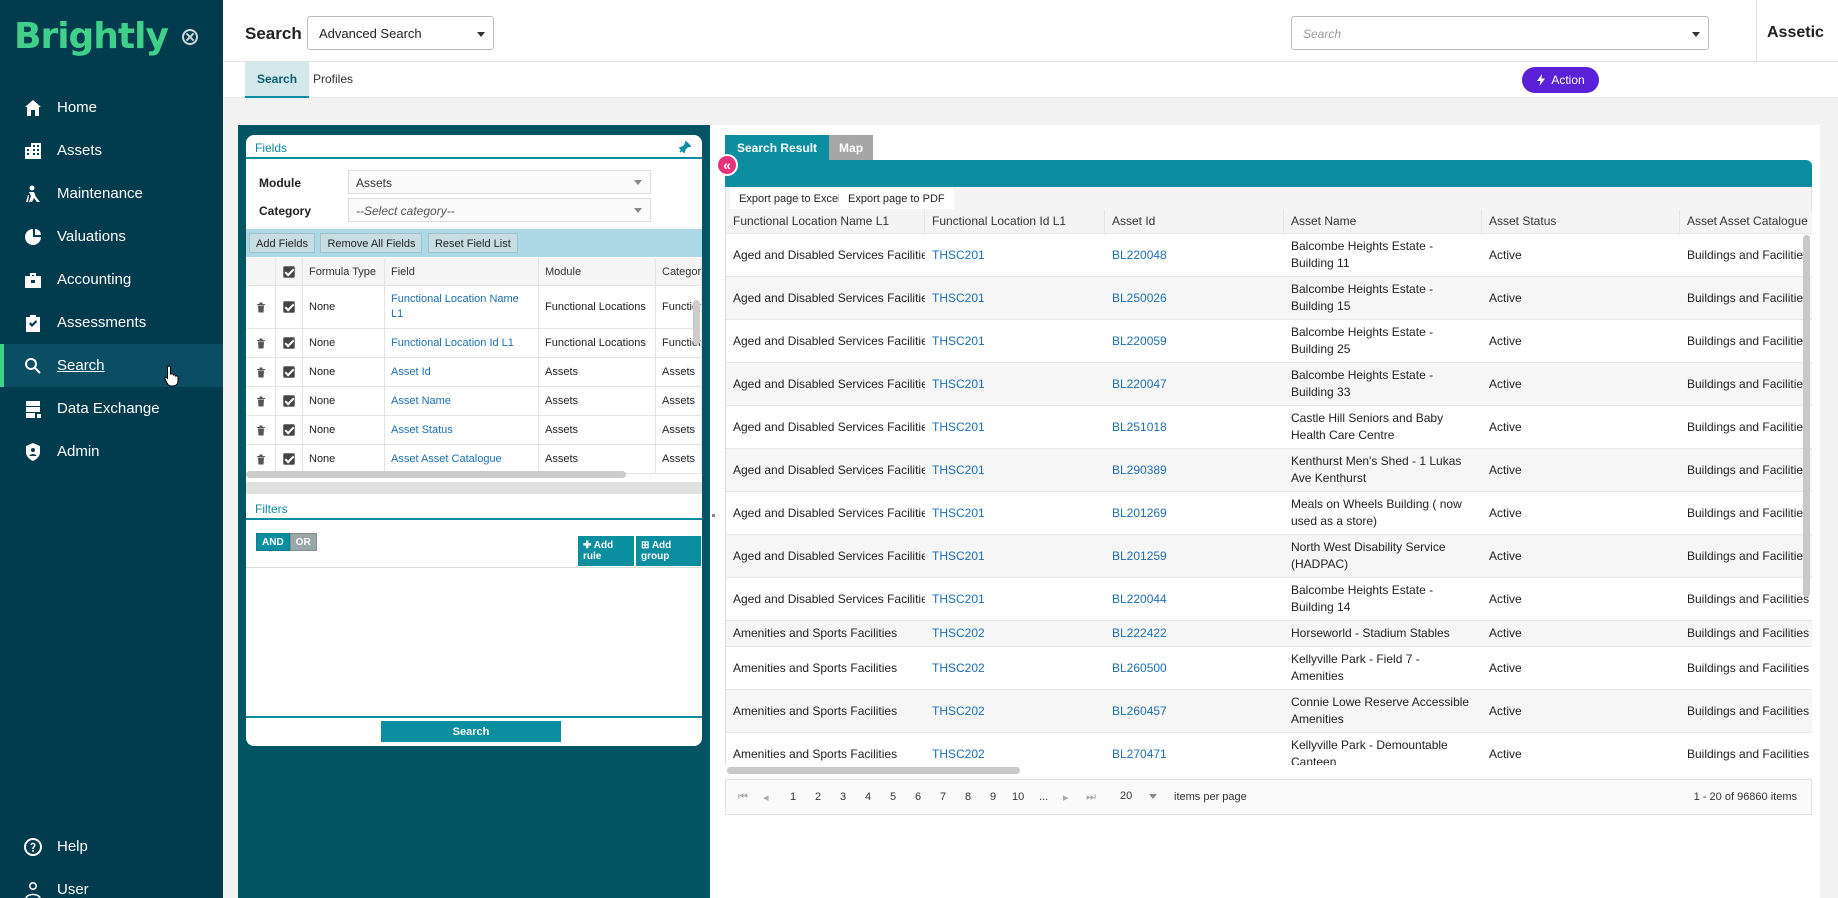 The width and height of the screenshot is (1838, 898). Describe the element at coordinates (793, 797) in the screenshot. I see `page-1: 1` at that location.